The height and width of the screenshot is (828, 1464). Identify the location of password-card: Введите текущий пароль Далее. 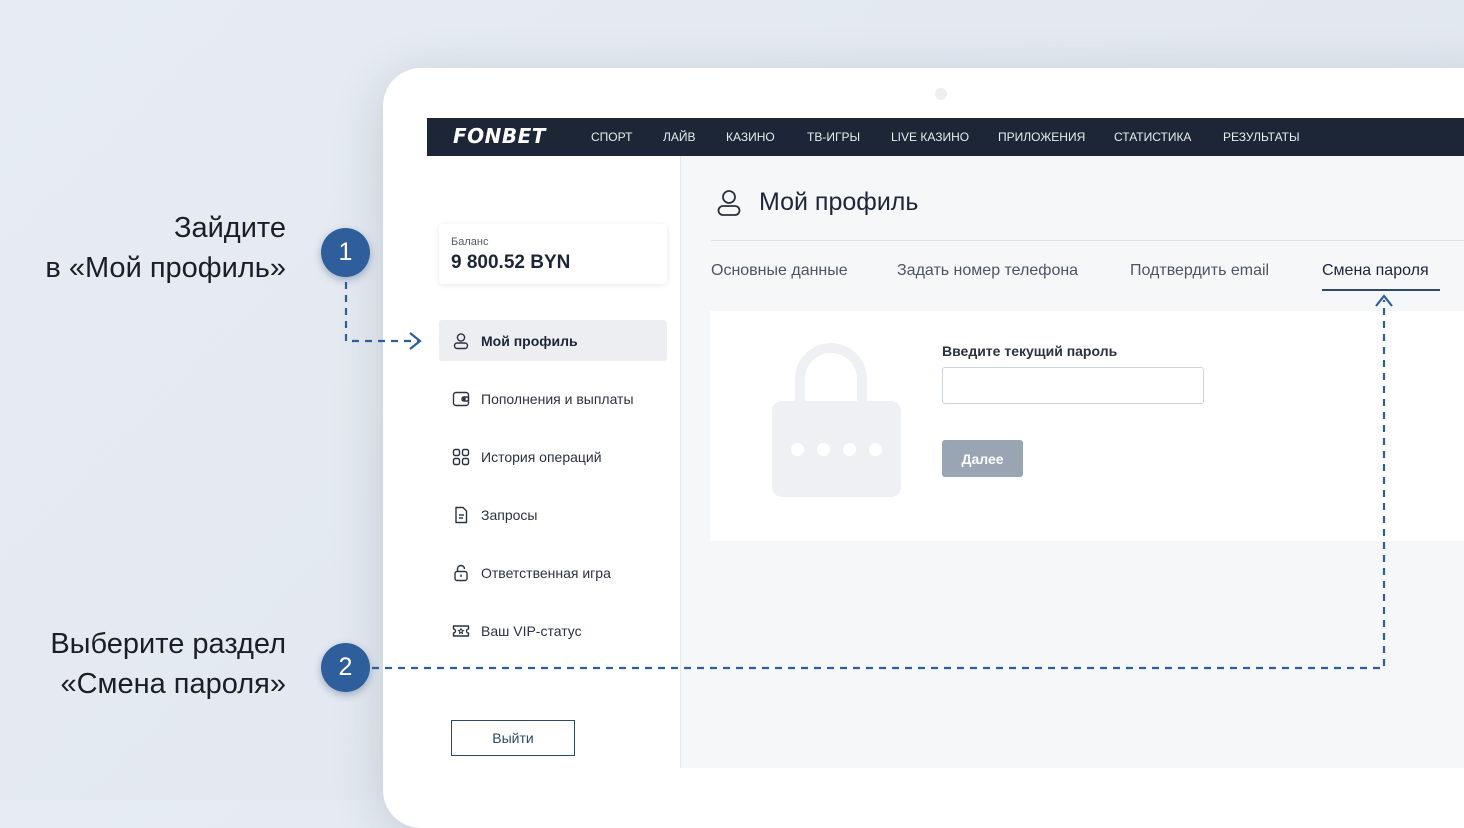
(1087, 426).